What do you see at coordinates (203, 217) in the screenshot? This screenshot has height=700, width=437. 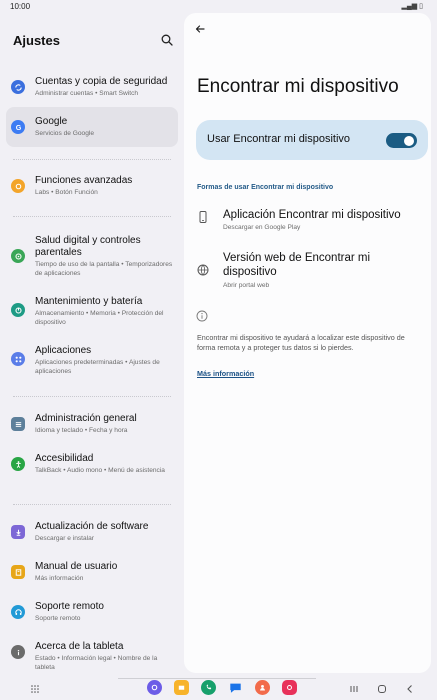 I see `phone-icon` at bounding box center [203, 217].